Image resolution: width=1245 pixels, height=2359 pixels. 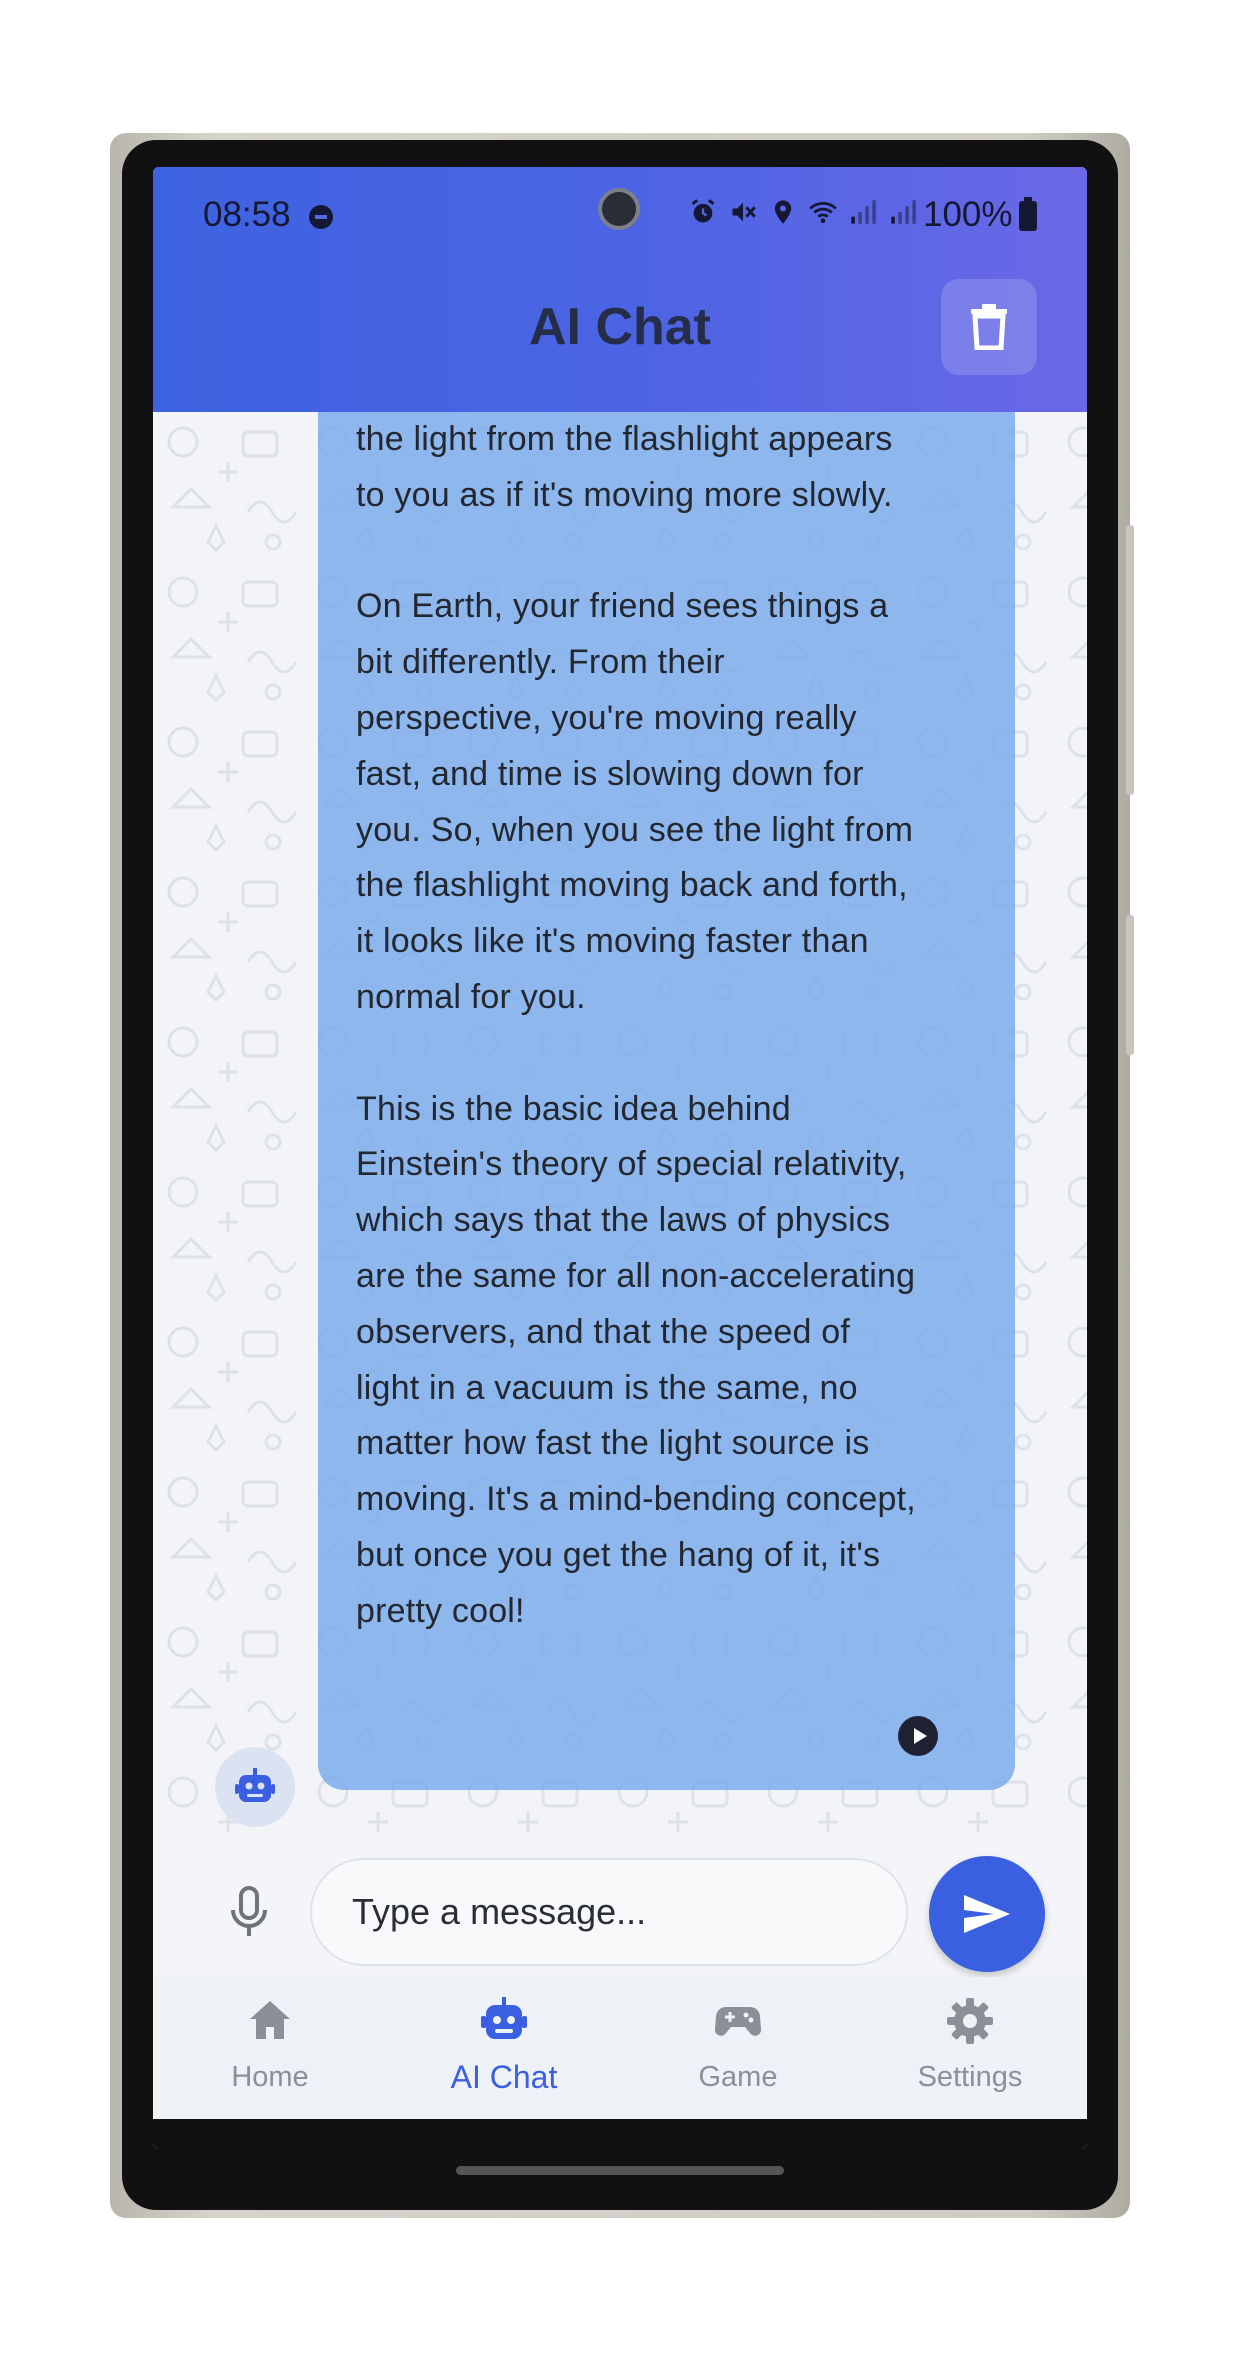 I want to click on gamepad-icon, so click(x=738, y=2021).